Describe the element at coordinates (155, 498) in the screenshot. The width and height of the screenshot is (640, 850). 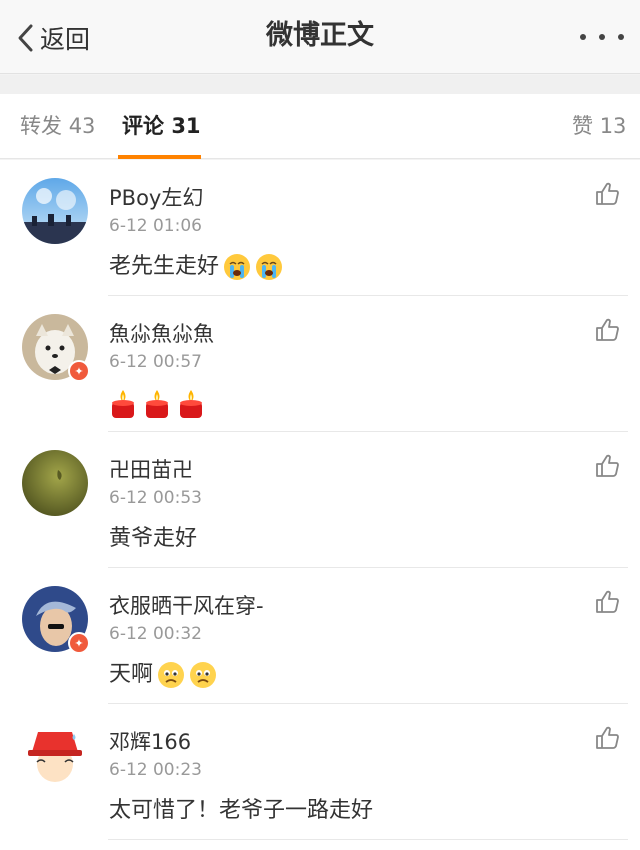
I see `comment-time: 6-12 00:53` at that location.